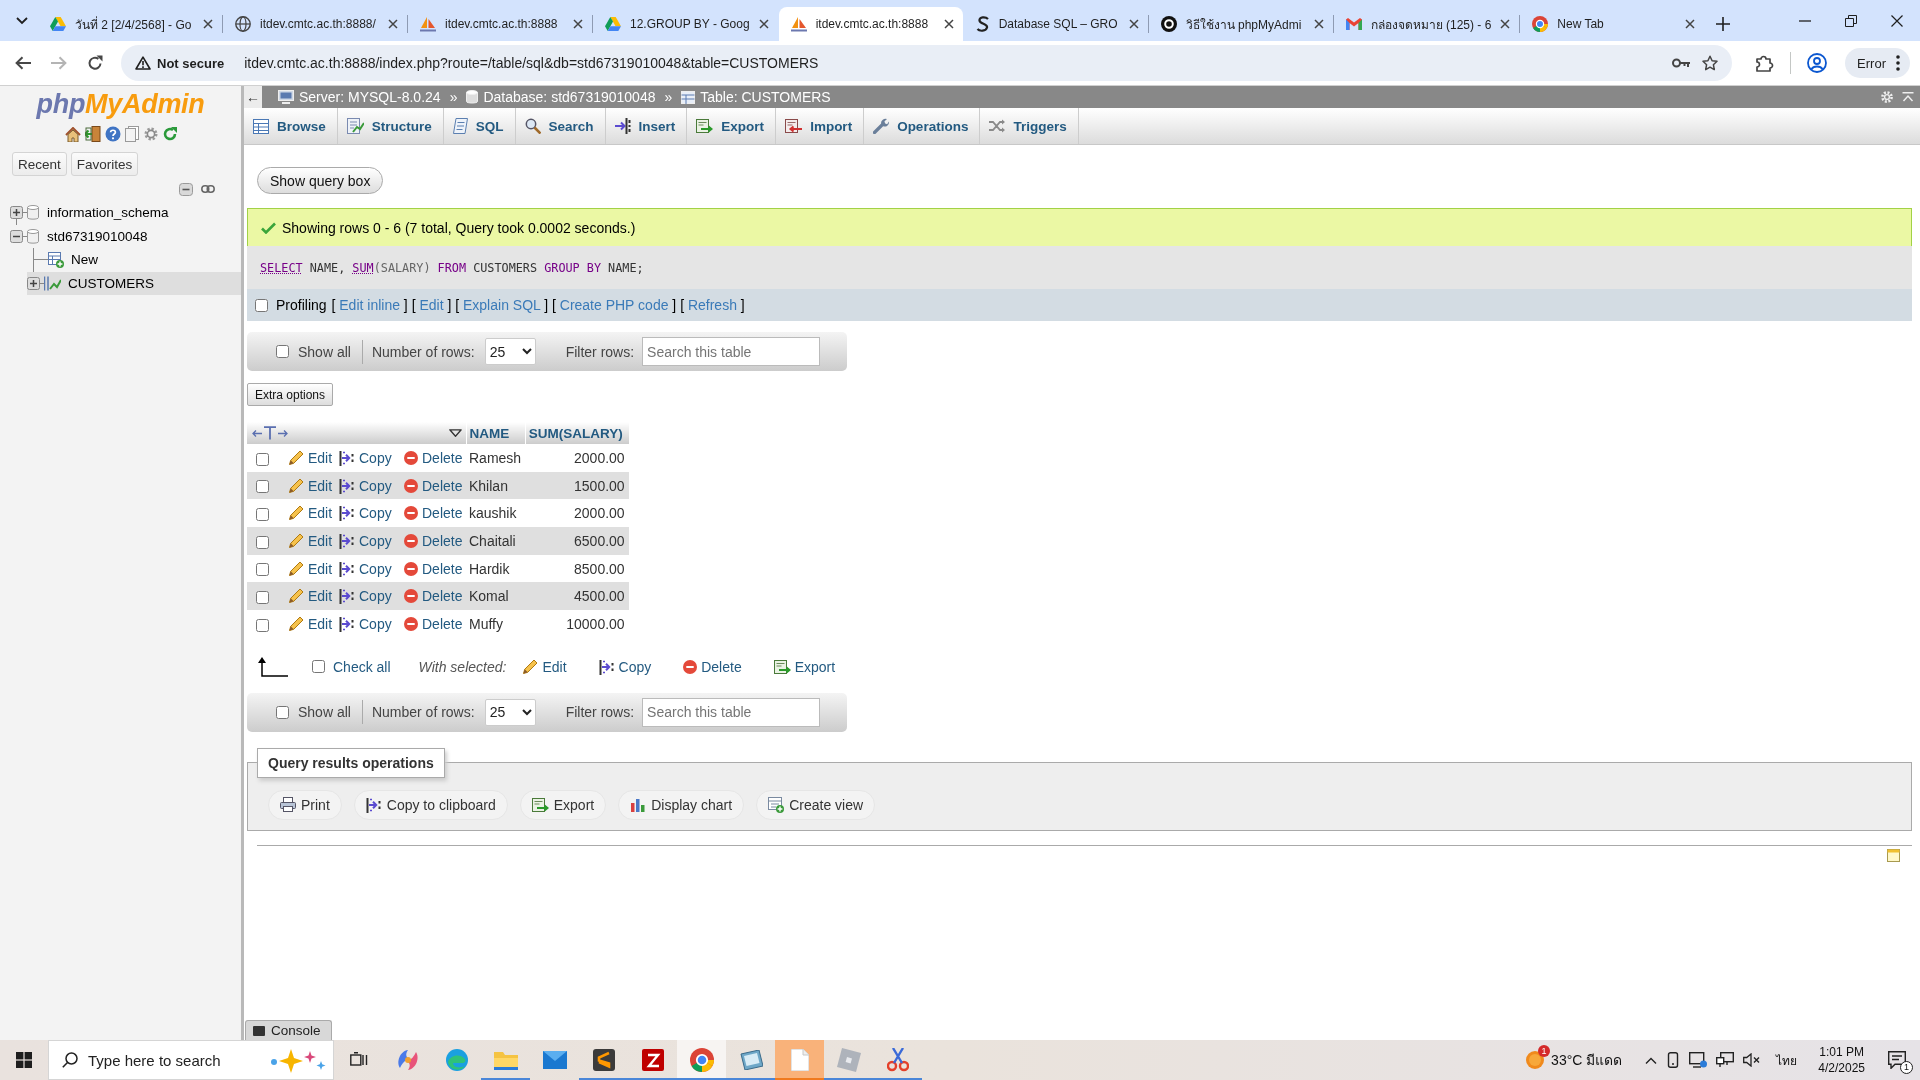 Image resolution: width=1920 pixels, height=1080 pixels. Describe the element at coordinates (315, 24) in the screenshot. I see `browser-tab: itdev.cmtc.ac.th:8888/` at that location.